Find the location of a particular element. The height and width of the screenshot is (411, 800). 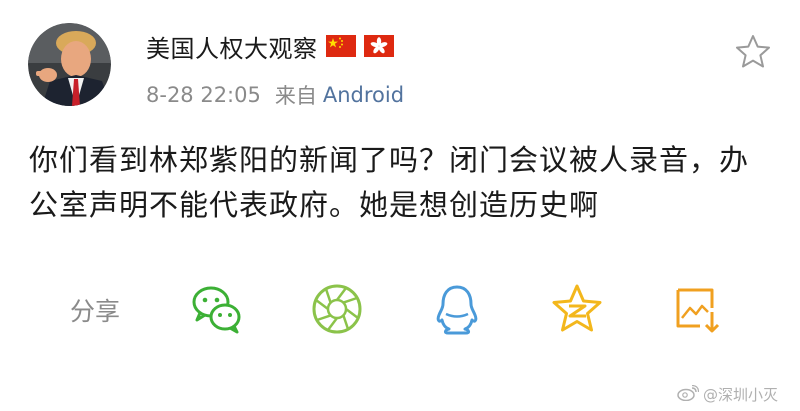

wechat-icon is located at coordinates (217, 309).